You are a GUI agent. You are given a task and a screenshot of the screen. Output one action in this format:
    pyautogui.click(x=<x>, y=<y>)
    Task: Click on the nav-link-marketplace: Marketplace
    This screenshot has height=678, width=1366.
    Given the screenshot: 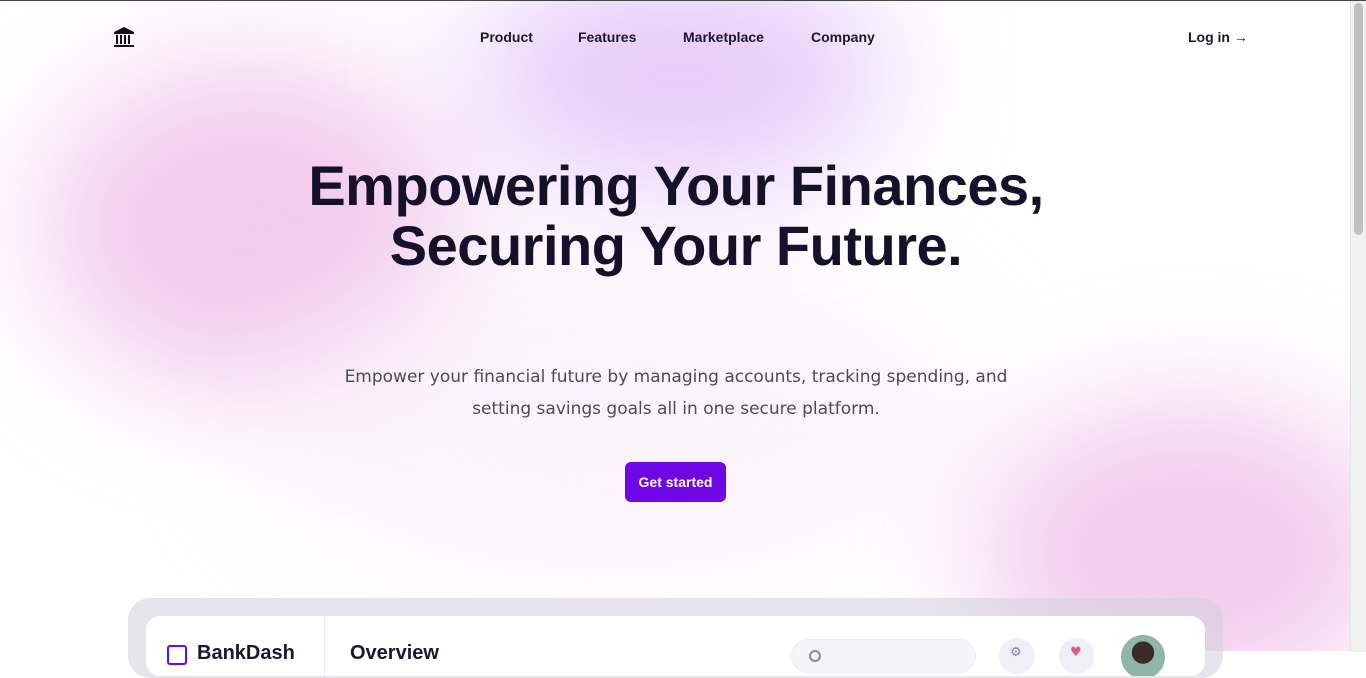 What is the action you would take?
    pyautogui.click(x=723, y=37)
    